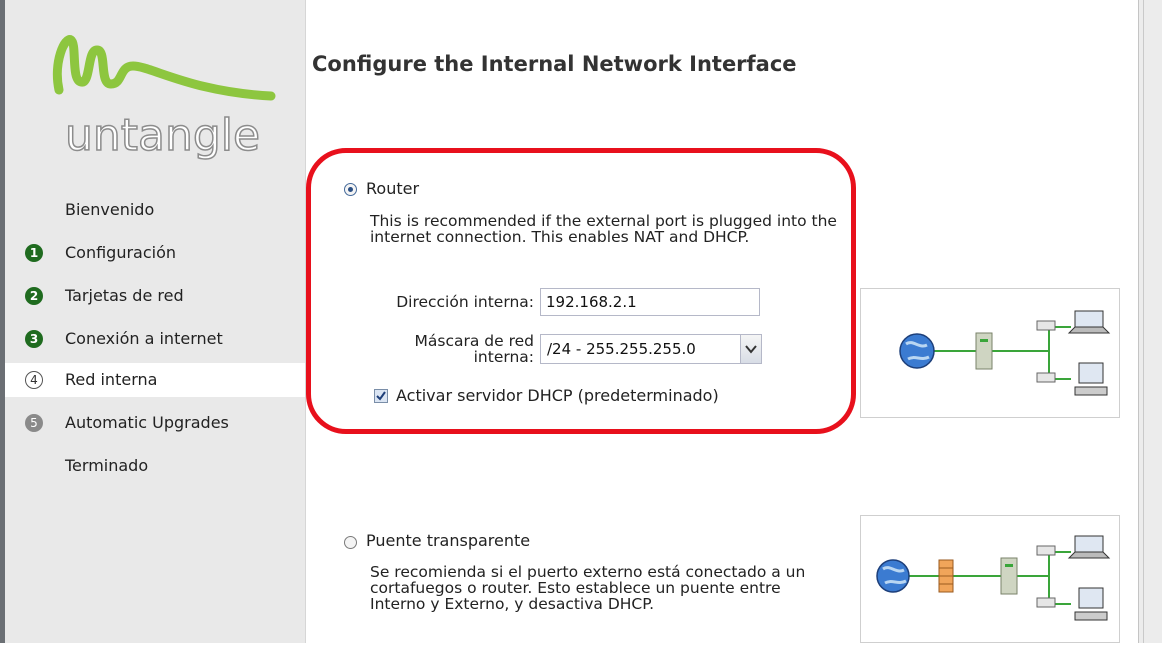 The width and height of the screenshot is (1162, 648). I want to click on sidebar-item-conexion-a-internet: 3 Conexión a internet, so click(155, 339).